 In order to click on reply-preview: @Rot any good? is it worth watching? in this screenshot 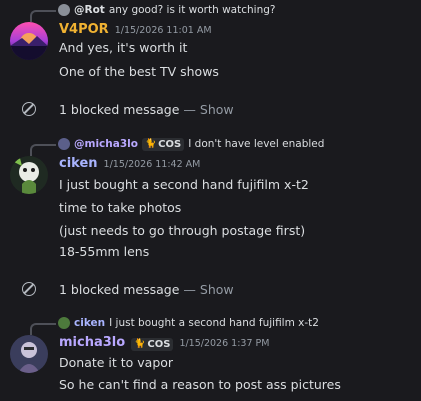, I will do `click(166, 10)`.